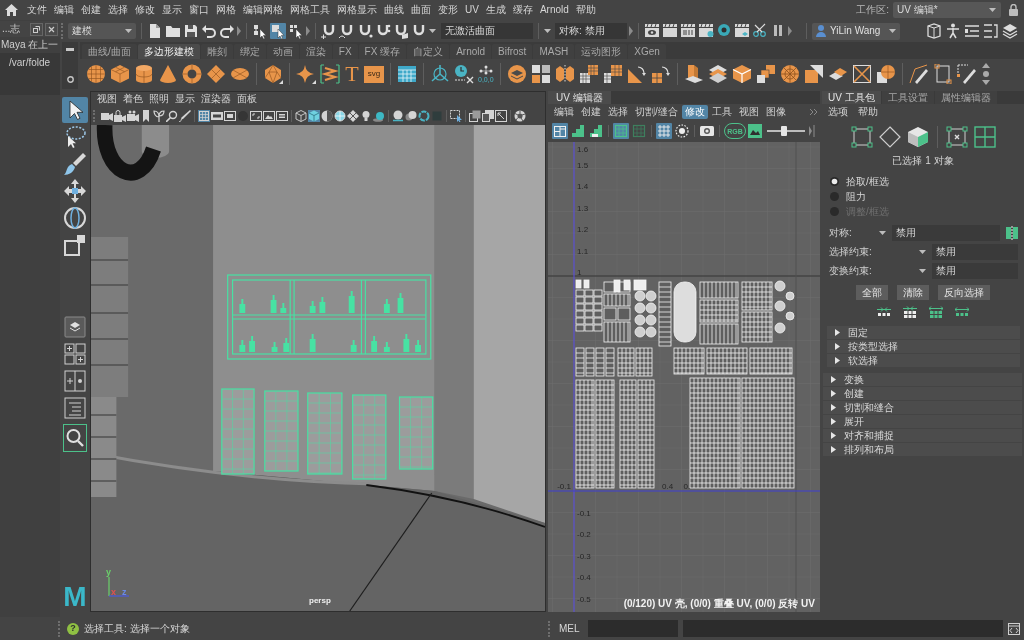  What do you see at coordinates (784, 131) in the screenshot?
I see `slider-thumb` at bounding box center [784, 131].